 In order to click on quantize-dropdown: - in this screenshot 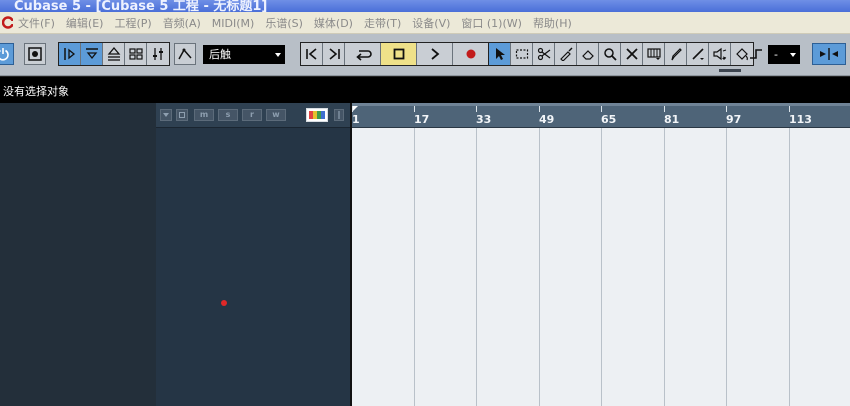, I will do `click(784, 54)`.